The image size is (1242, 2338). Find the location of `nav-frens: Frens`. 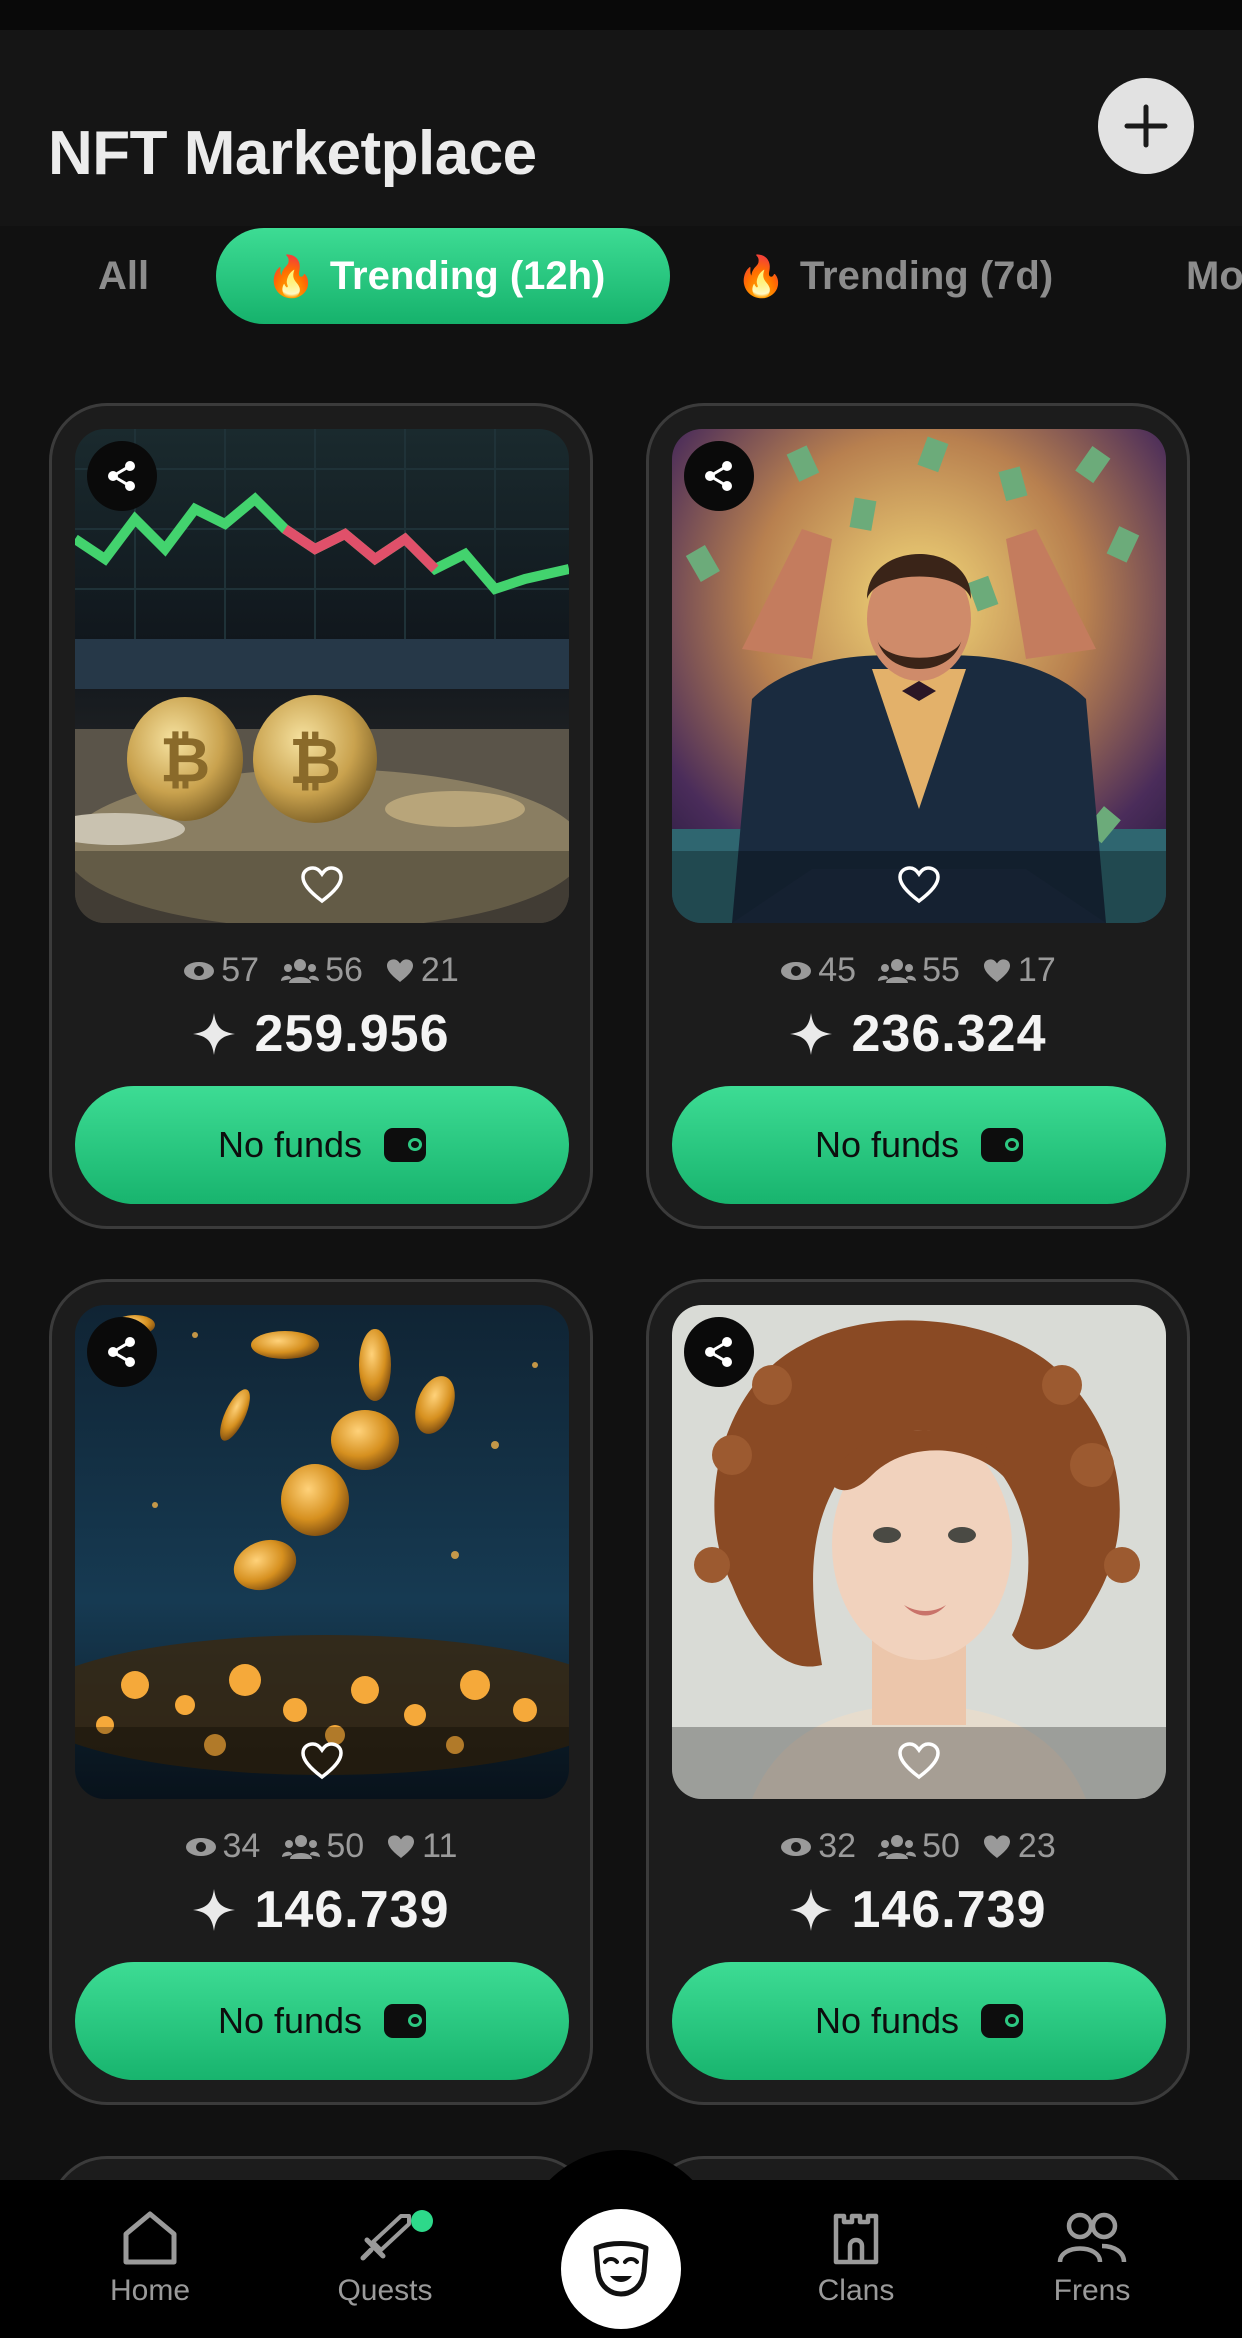

nav-frens: Frens is located at coordinates (1092, 2259).